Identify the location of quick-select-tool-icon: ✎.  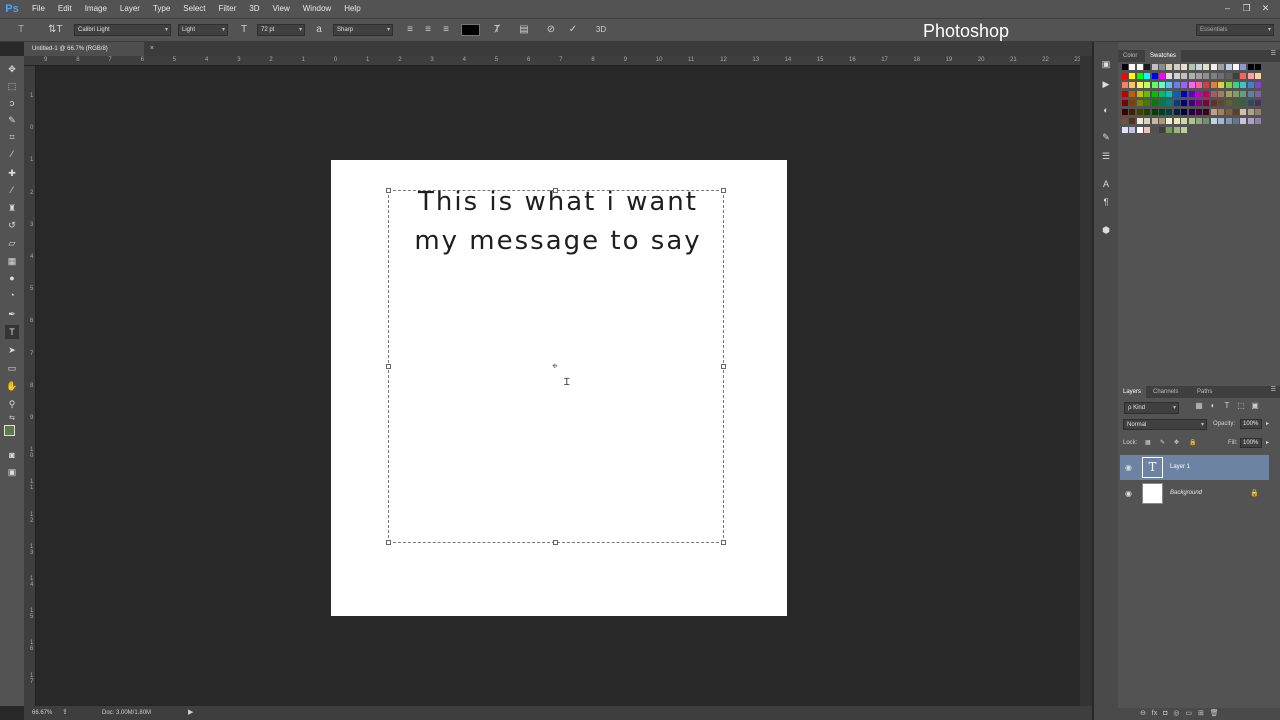
(12, 120).